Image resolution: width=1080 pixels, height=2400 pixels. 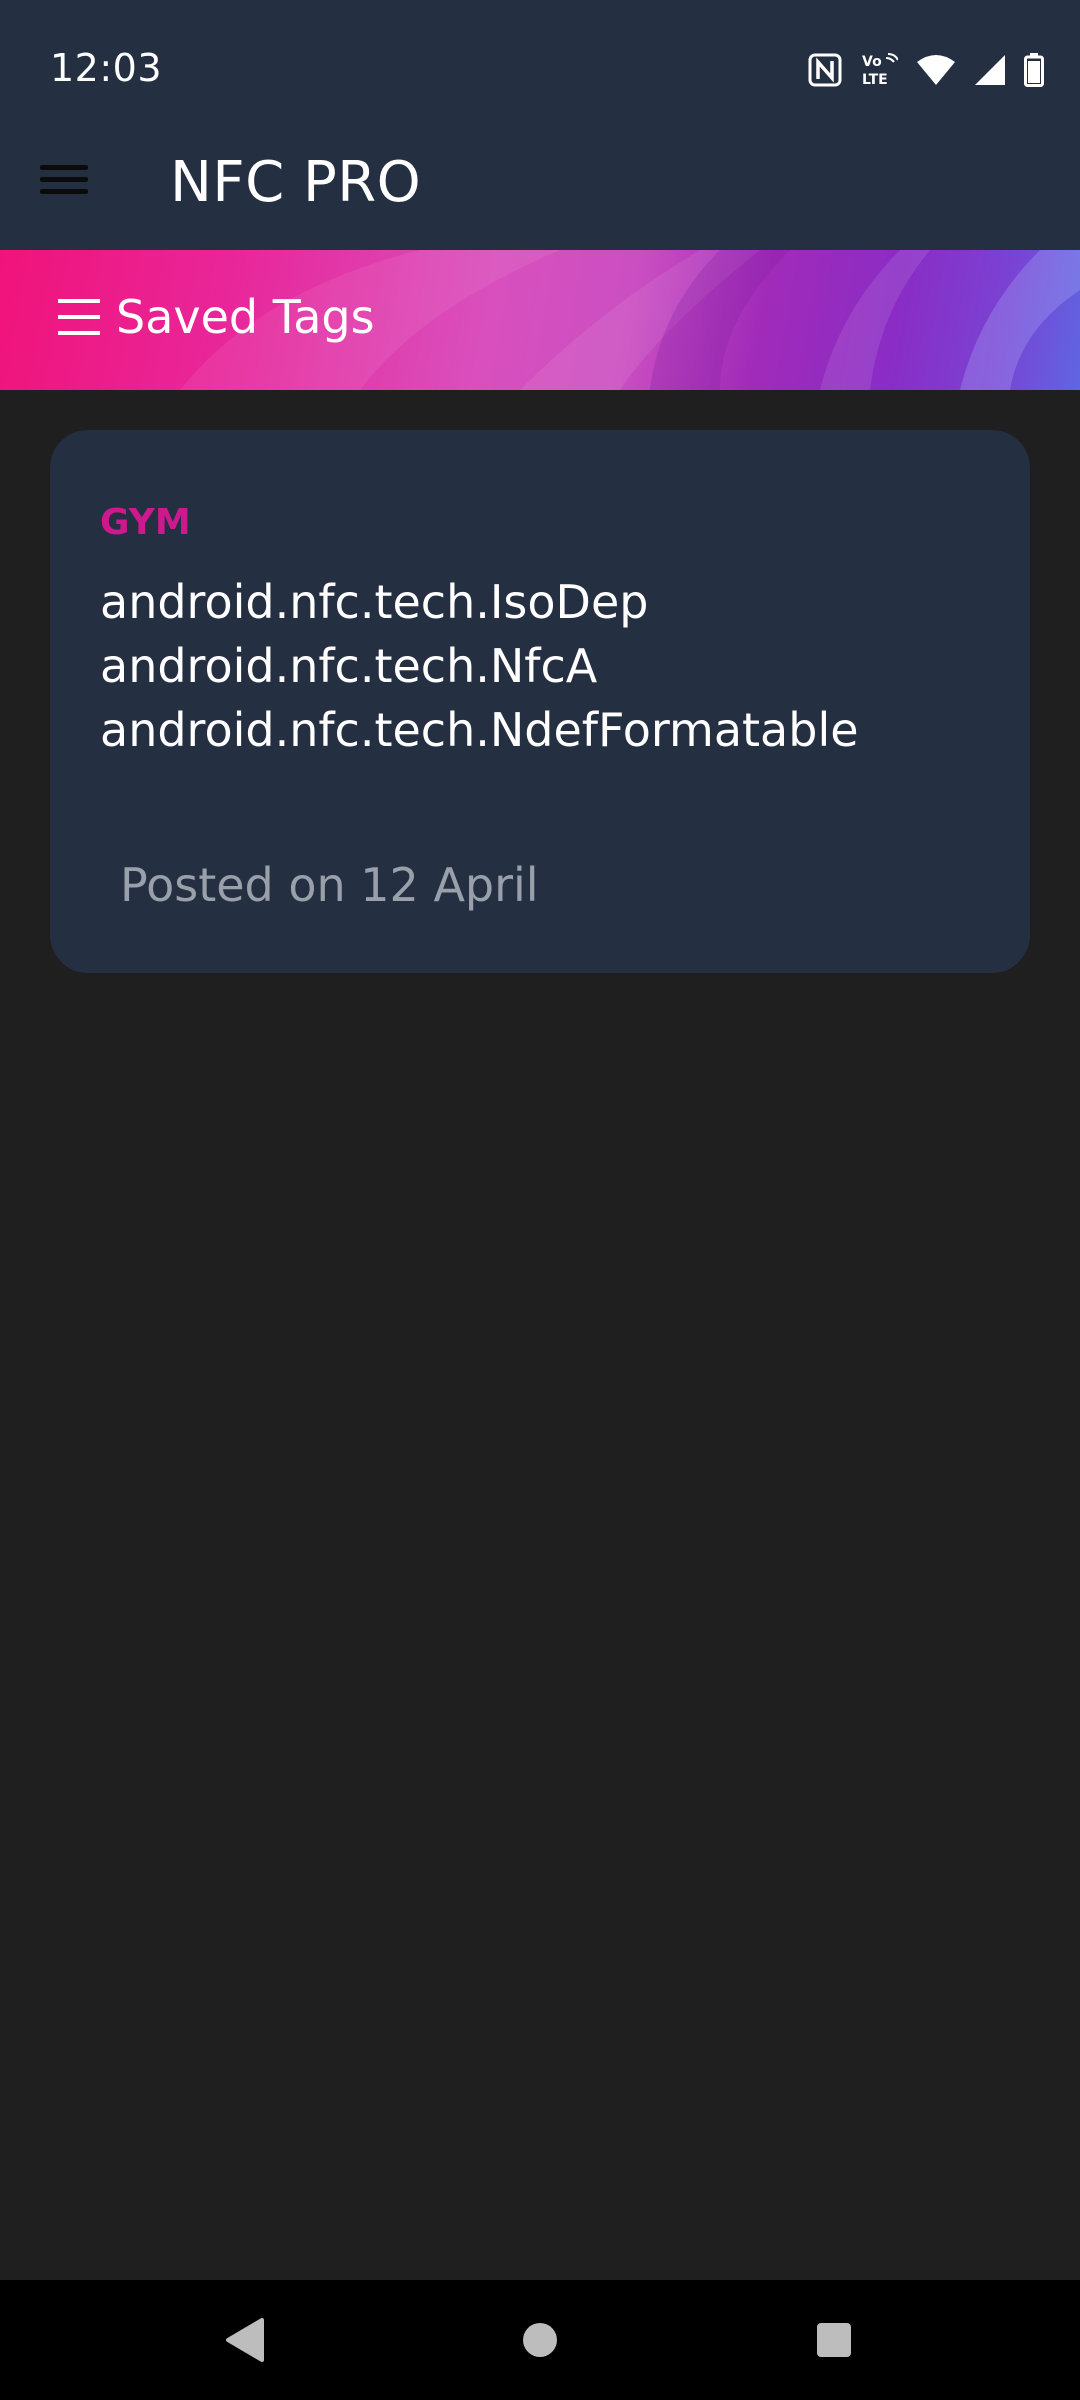 What do you see at coordinates (329, 885) in the screenshot?
I see `posted-date: Posted on 12 April` at bounding box center [329, 885].